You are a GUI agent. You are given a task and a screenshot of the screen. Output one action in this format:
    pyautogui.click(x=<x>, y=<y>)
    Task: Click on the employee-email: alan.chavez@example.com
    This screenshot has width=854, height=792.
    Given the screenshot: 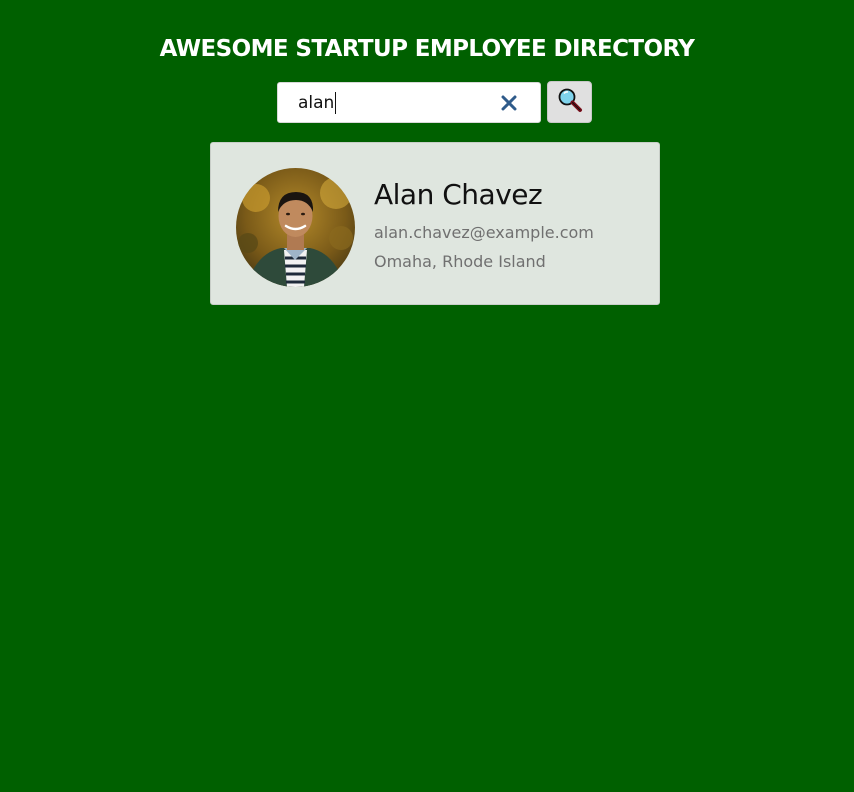 What is the action you would take?
    pyautogui.click(x=484, y=232)
    